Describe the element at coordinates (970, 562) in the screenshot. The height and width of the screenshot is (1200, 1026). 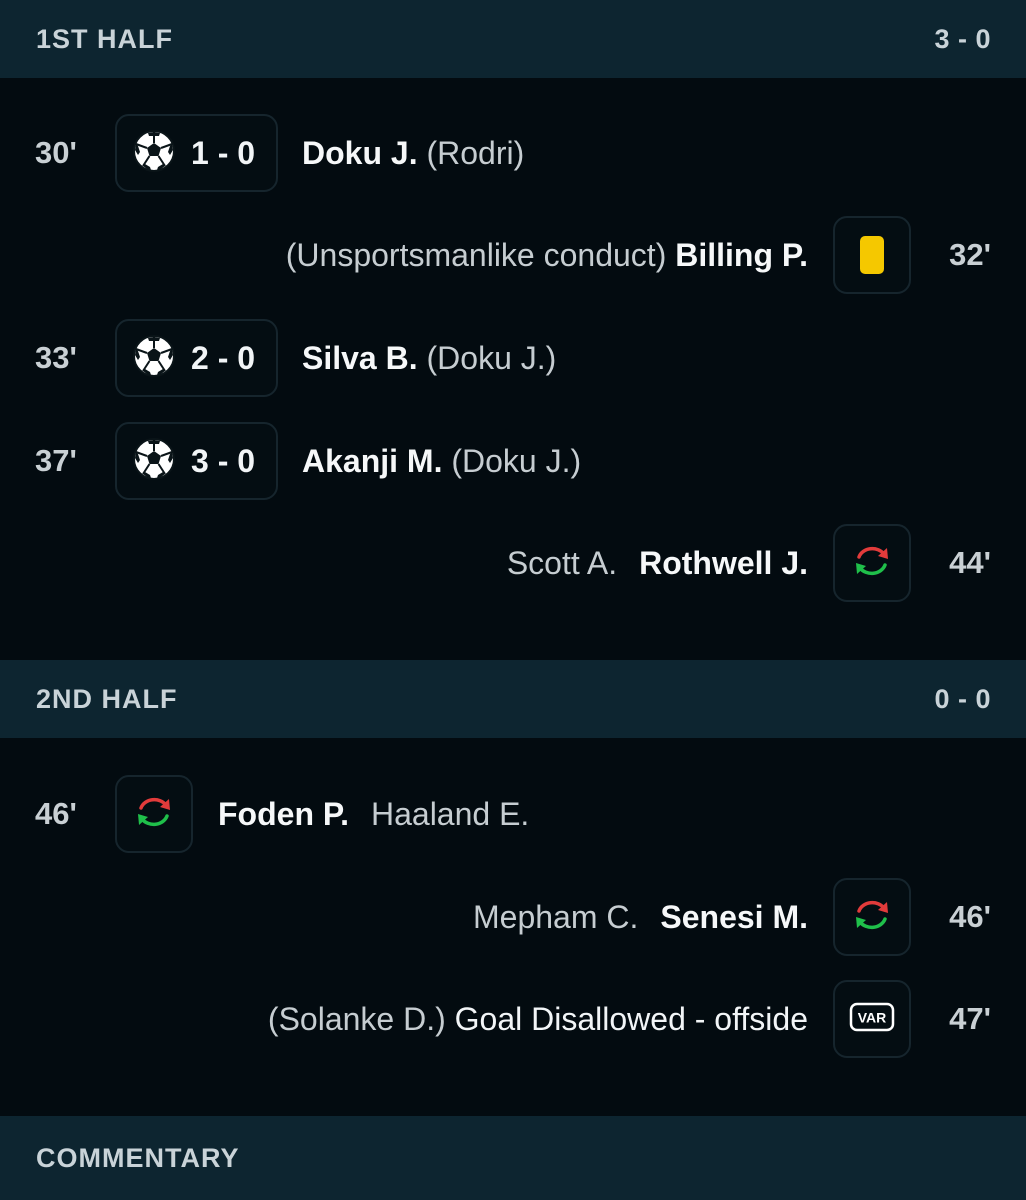
I see `event-minute: 44'` at that location.